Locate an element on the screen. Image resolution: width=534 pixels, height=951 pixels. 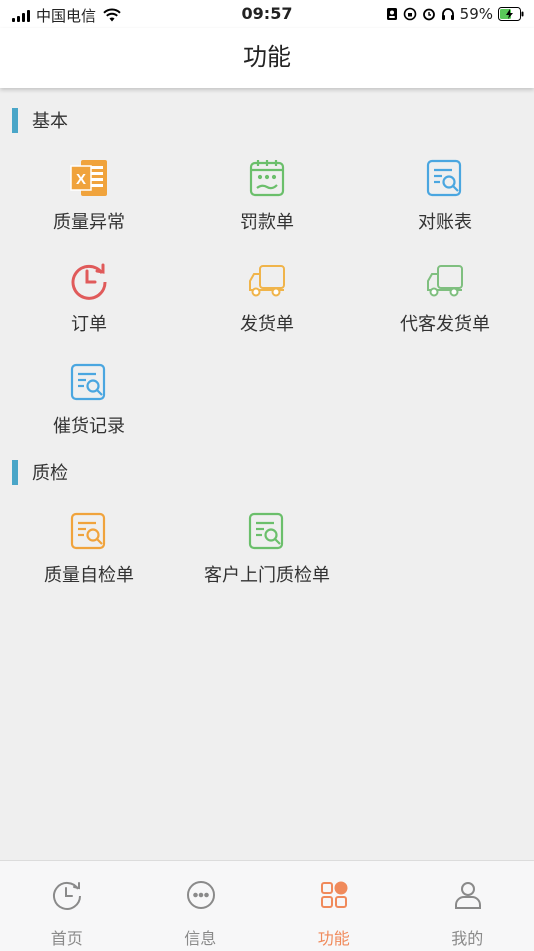
battery-charging-icon is located at coordinates (511, 14).